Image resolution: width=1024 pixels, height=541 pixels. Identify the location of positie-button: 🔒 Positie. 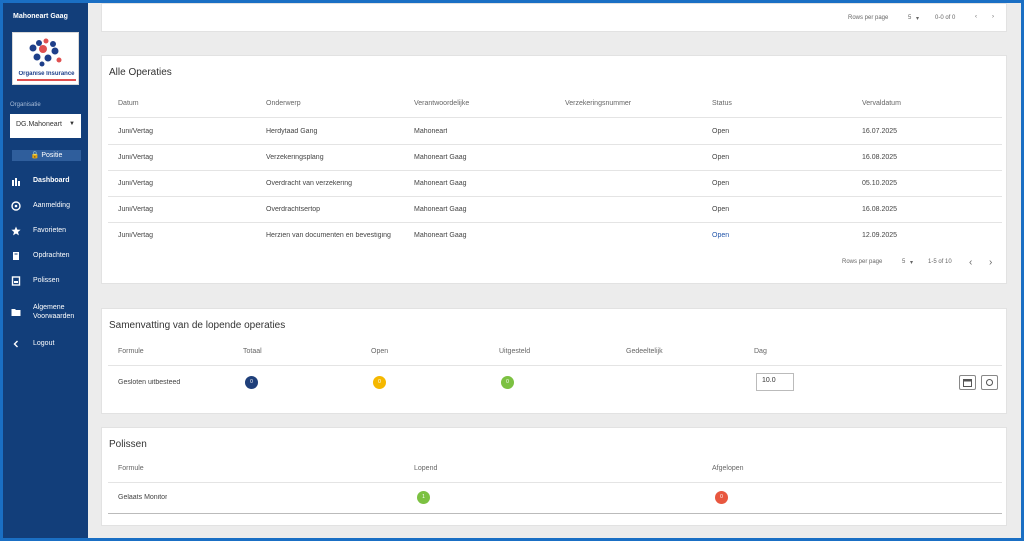
(46, 155).